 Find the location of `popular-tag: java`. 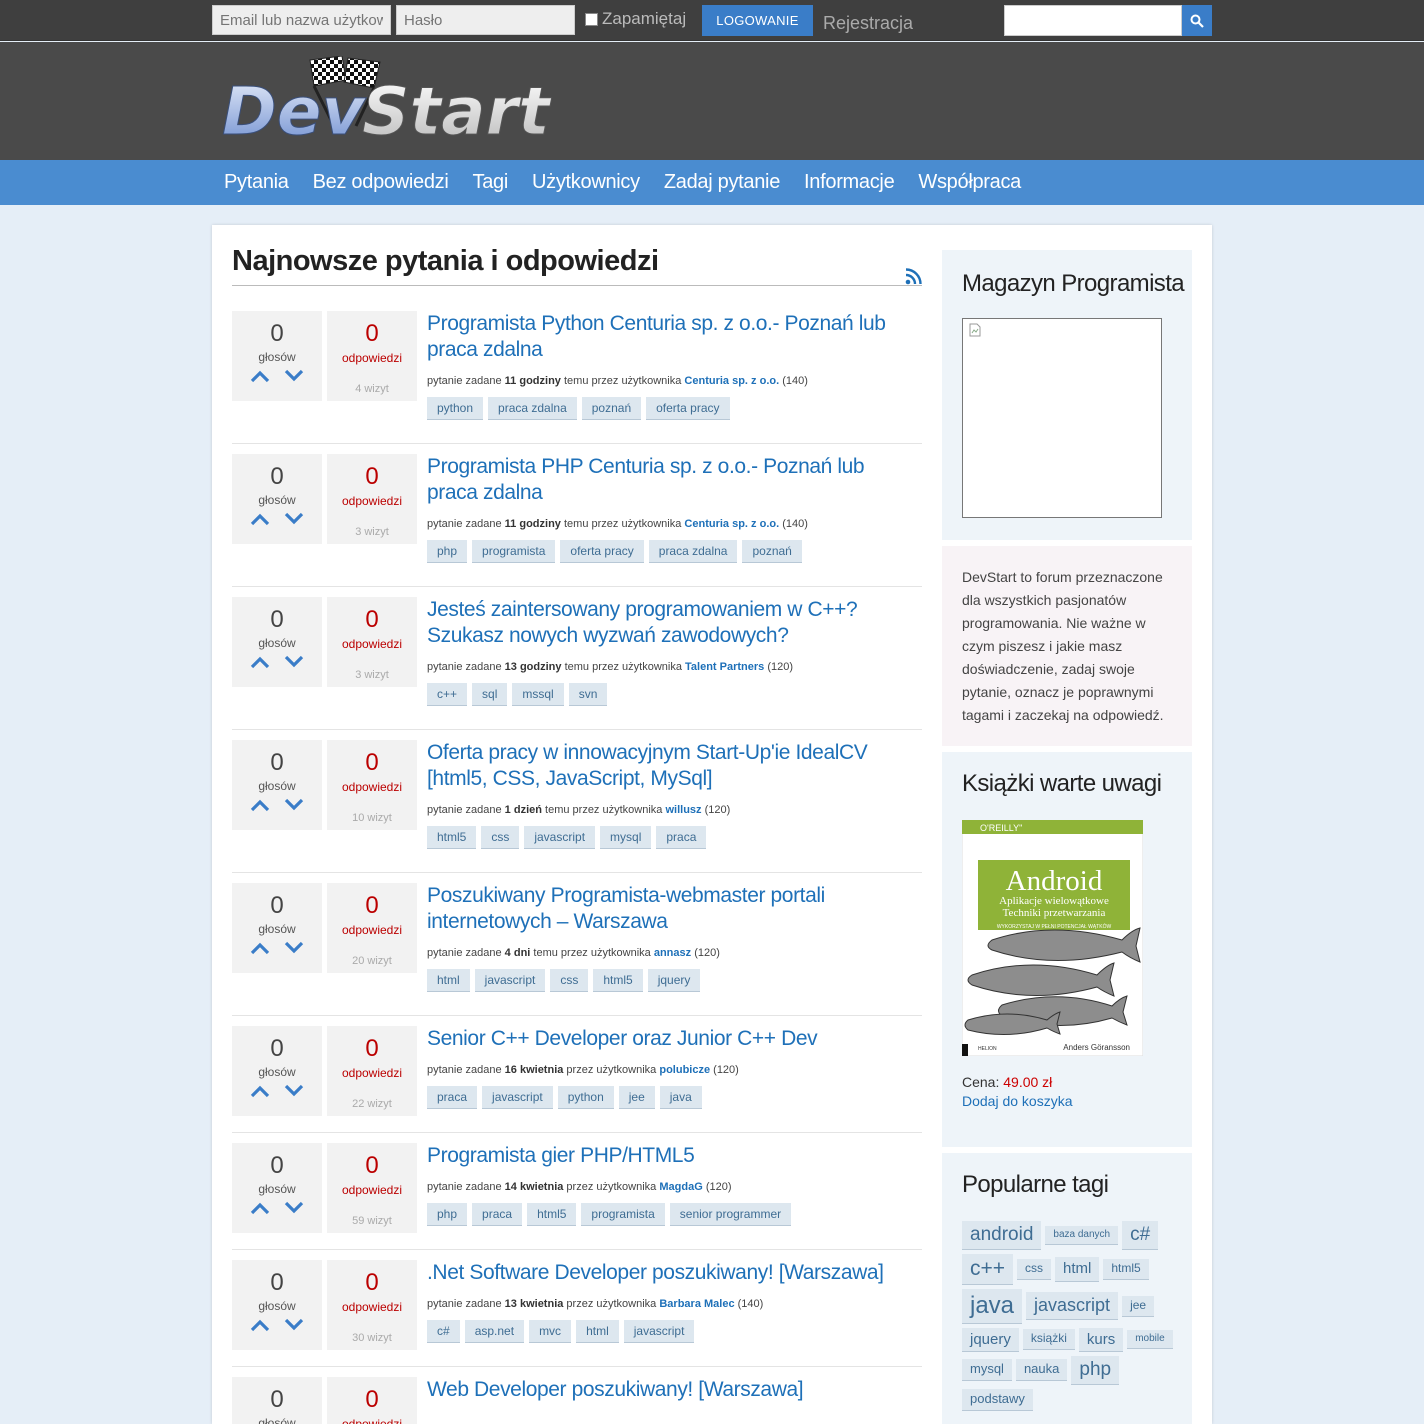

popular-tag: java is located at coordinates (992, 1306).